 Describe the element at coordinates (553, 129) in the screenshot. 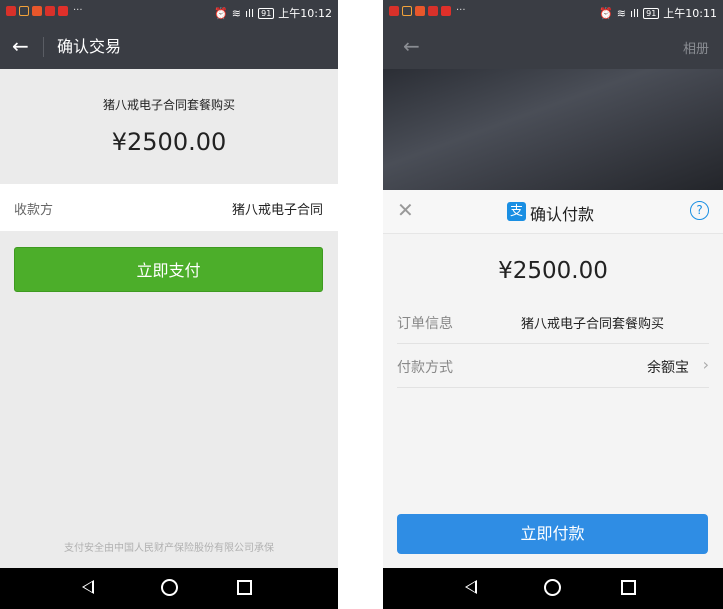

I see `background-photo` at that location.